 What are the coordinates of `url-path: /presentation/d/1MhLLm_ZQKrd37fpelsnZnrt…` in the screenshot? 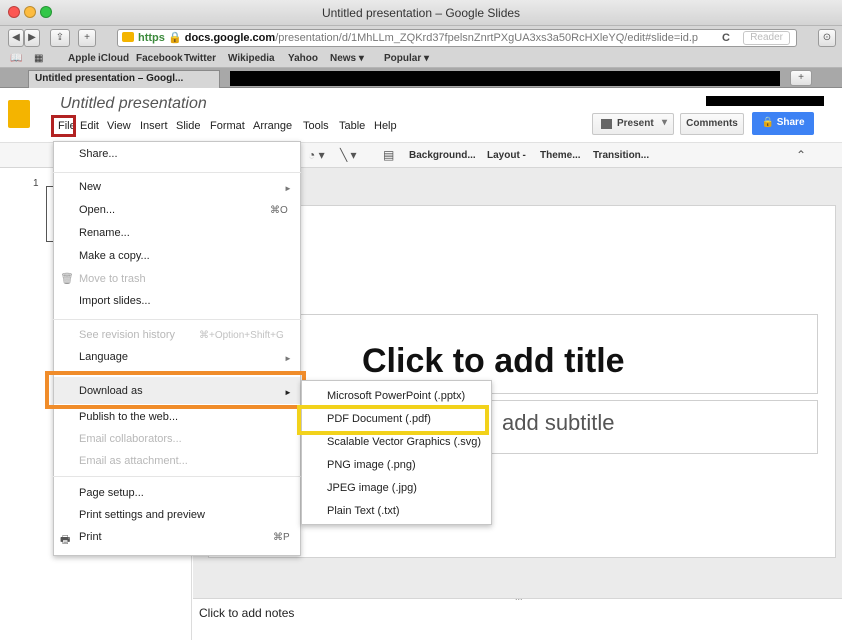 It's located at (486, 38).